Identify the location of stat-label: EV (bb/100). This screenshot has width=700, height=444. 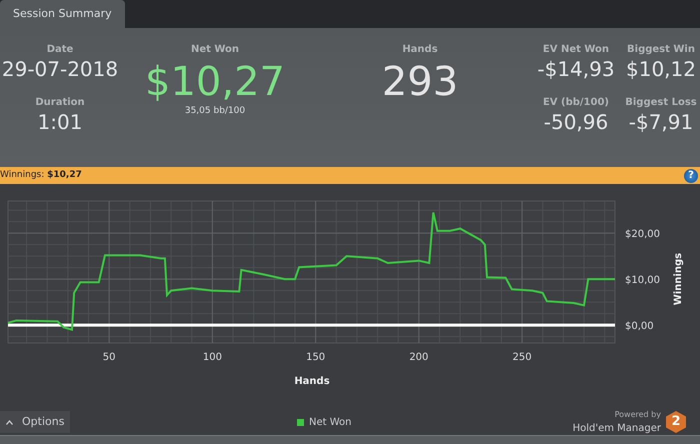
(576, 103).